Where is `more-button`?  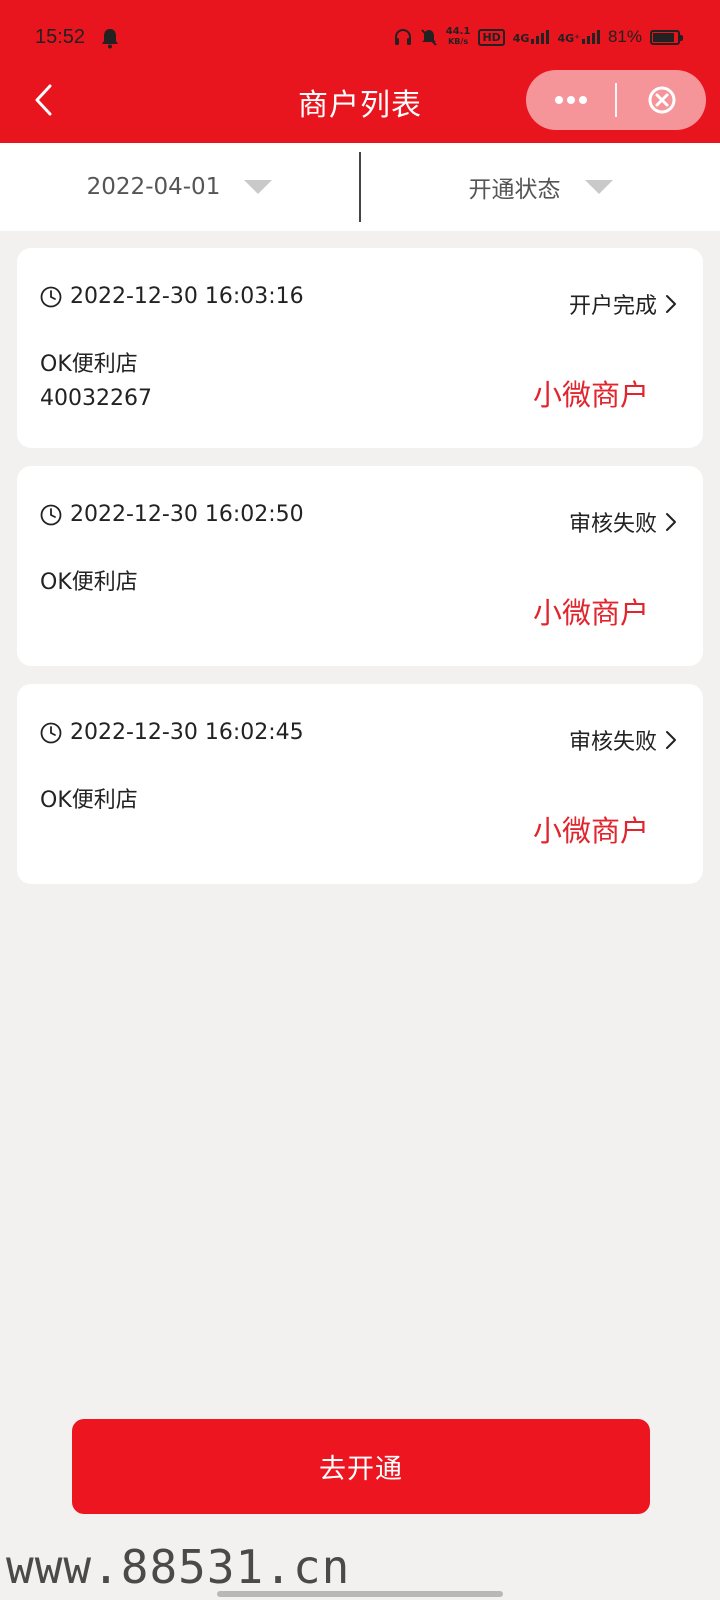
more-button is located at coordinates (570, 100).